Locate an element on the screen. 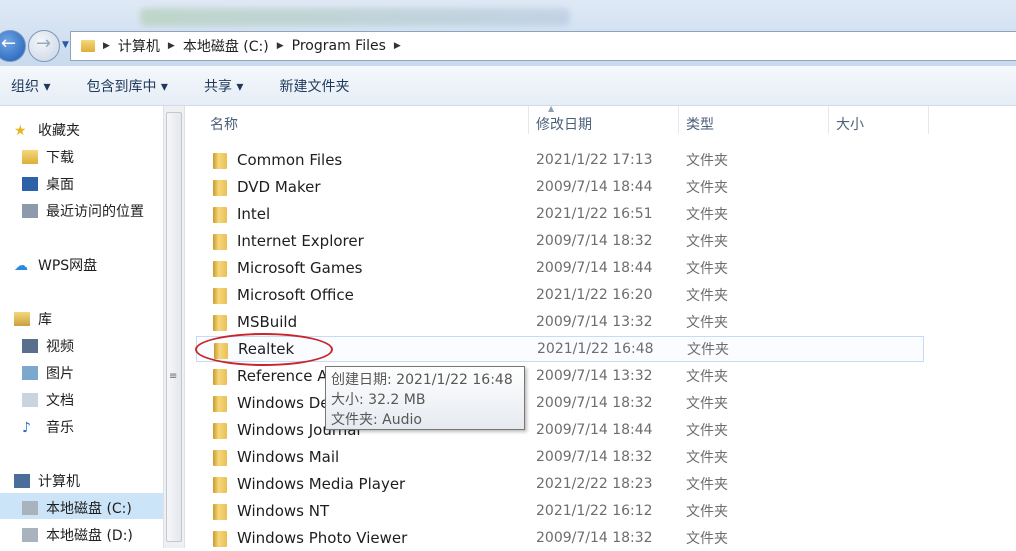 The image size is (1016, 551). column-name: 名称 is located at coordinates (224, 124).